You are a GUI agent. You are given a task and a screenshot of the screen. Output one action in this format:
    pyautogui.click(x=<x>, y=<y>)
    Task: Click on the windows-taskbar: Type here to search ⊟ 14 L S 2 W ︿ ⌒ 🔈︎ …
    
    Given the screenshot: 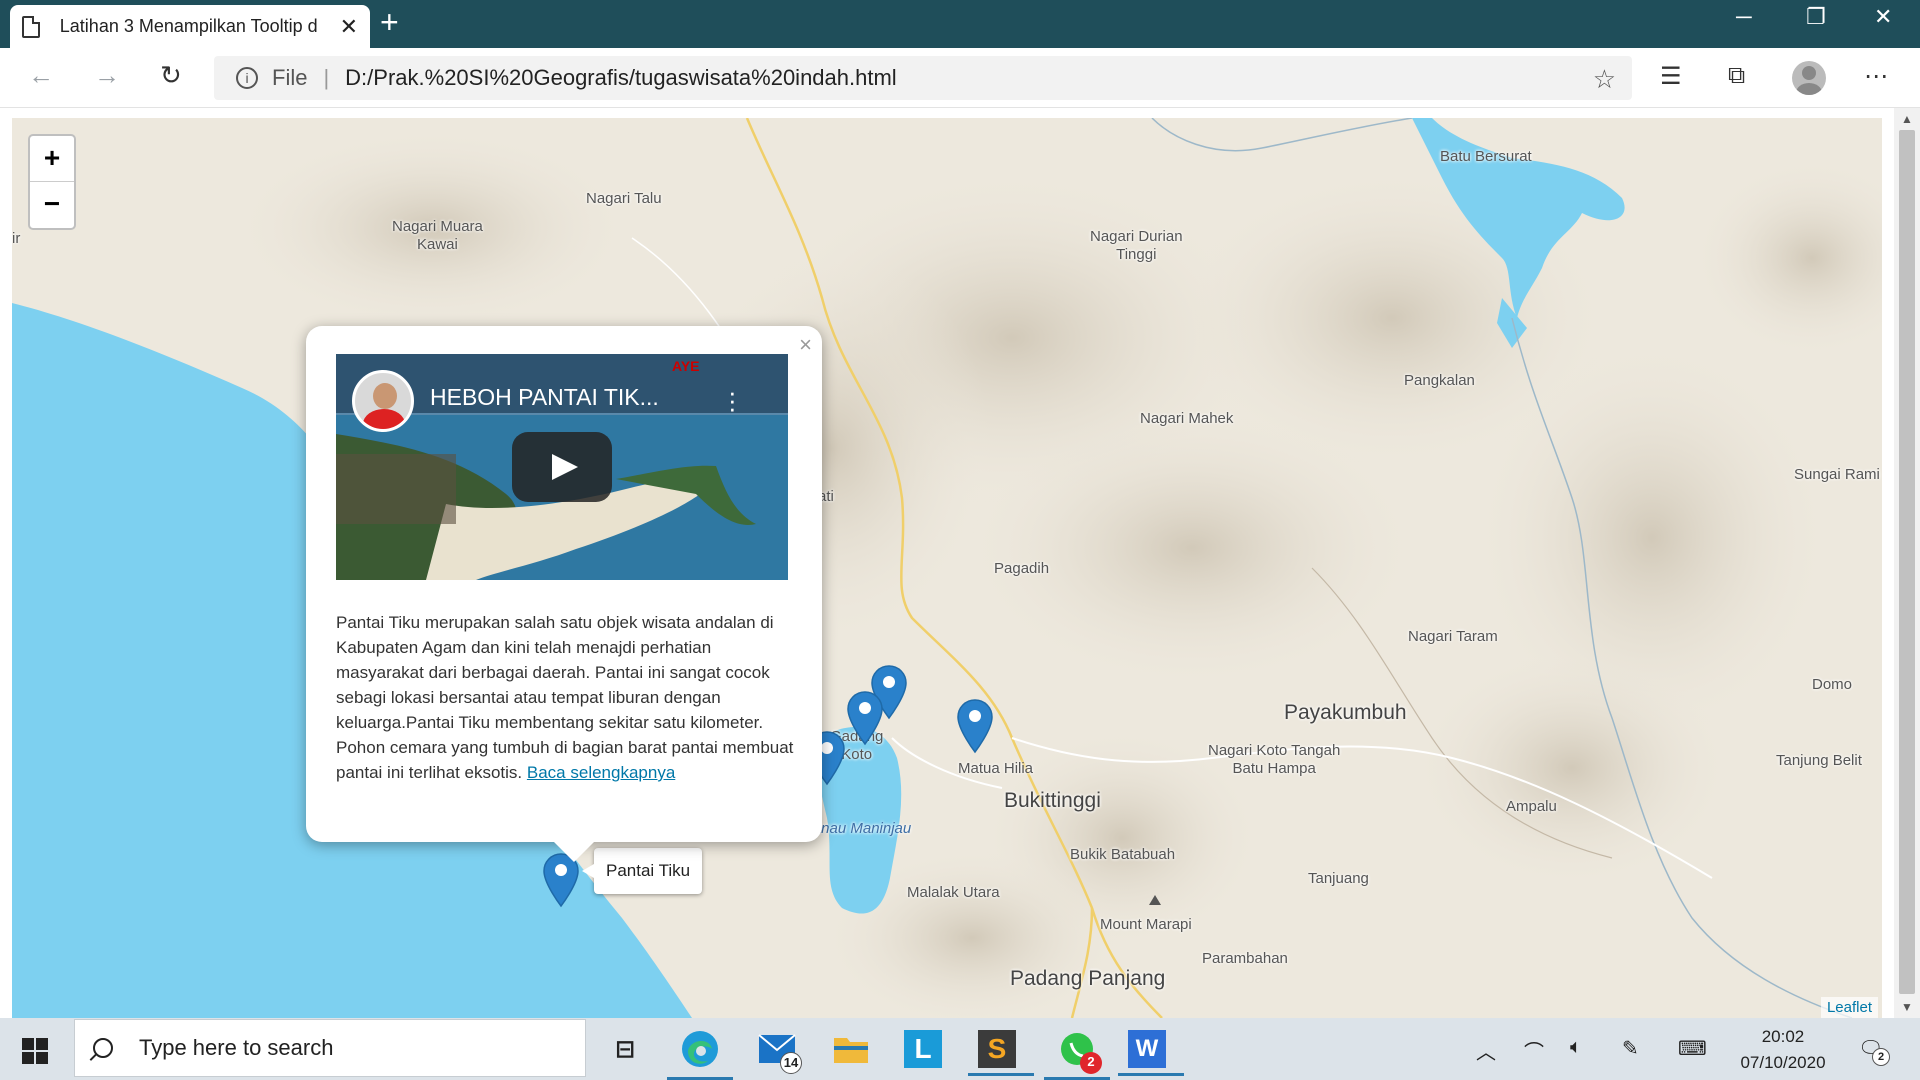 What is the action you would take?
    pyautogui.click(x=960, y=1049)
    